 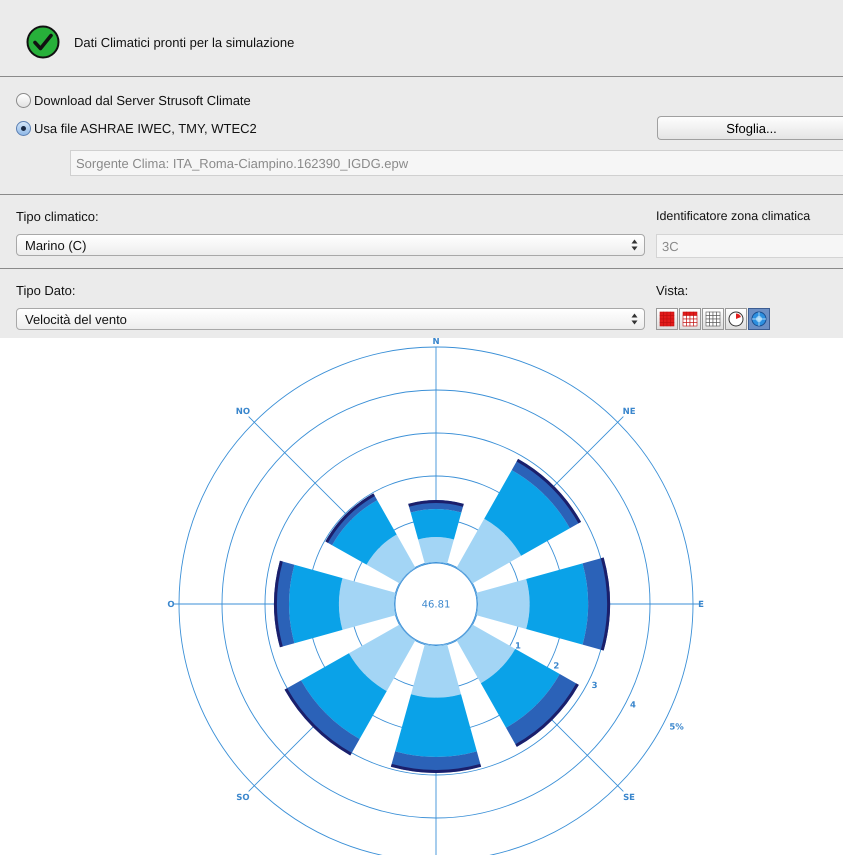 I want to click on field-label: Tipo Dato:, so click(x=46, y=291).